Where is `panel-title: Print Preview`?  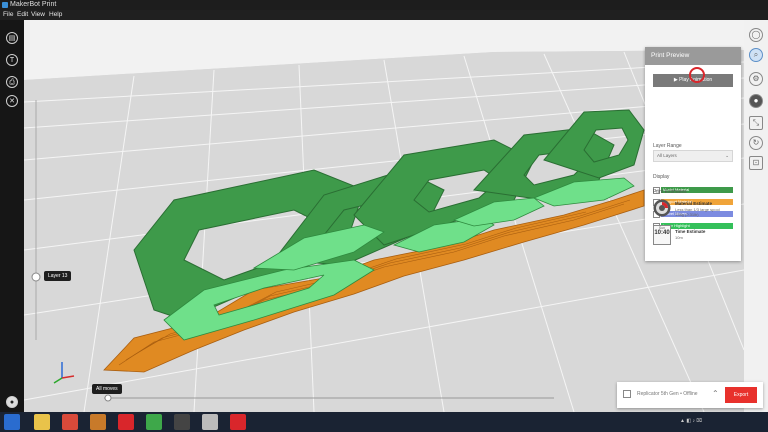 panel-title: Print Preview is located at coordinates (693, 56).